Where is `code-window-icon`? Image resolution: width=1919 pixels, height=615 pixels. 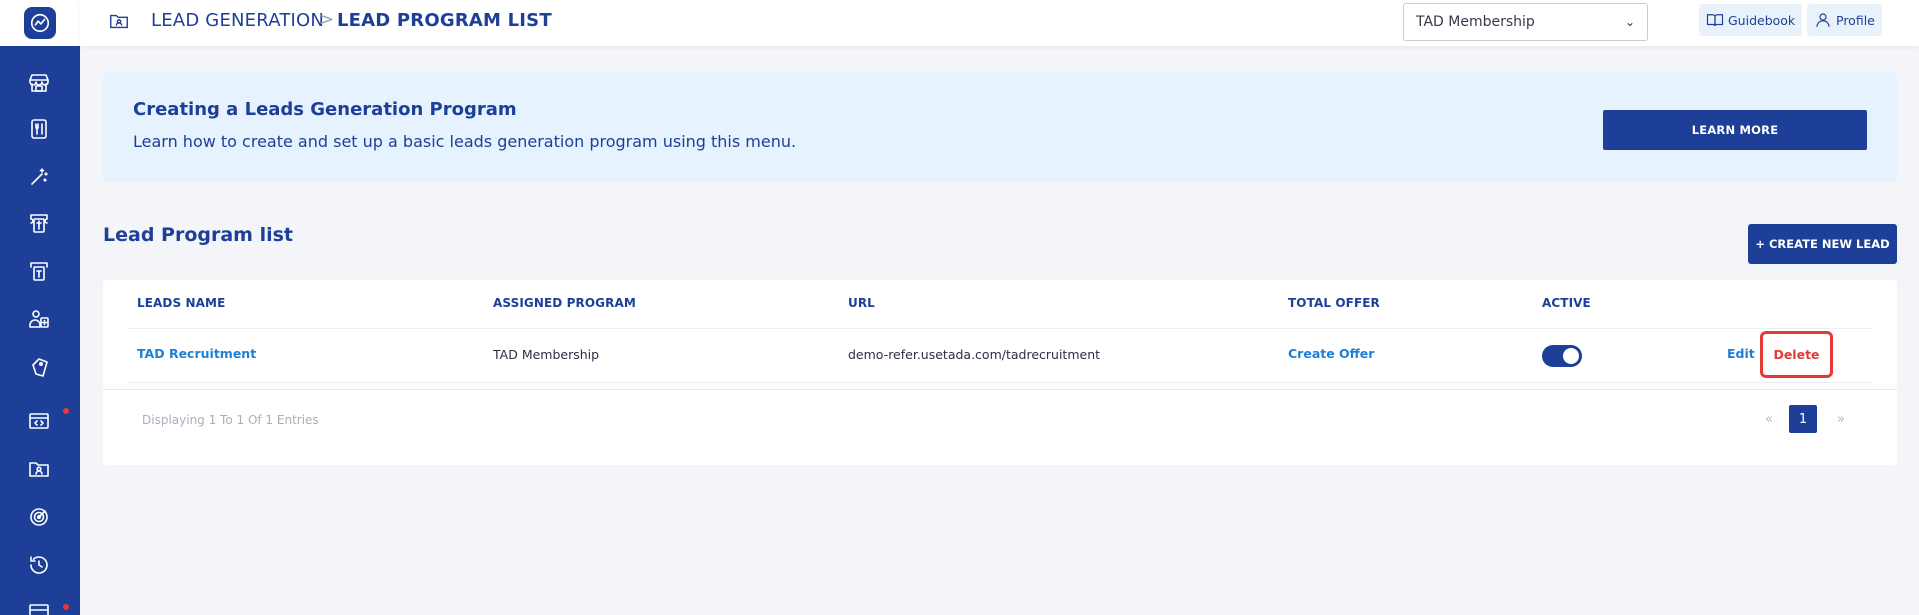 code-window-icon is located at coordinates (39, 421).